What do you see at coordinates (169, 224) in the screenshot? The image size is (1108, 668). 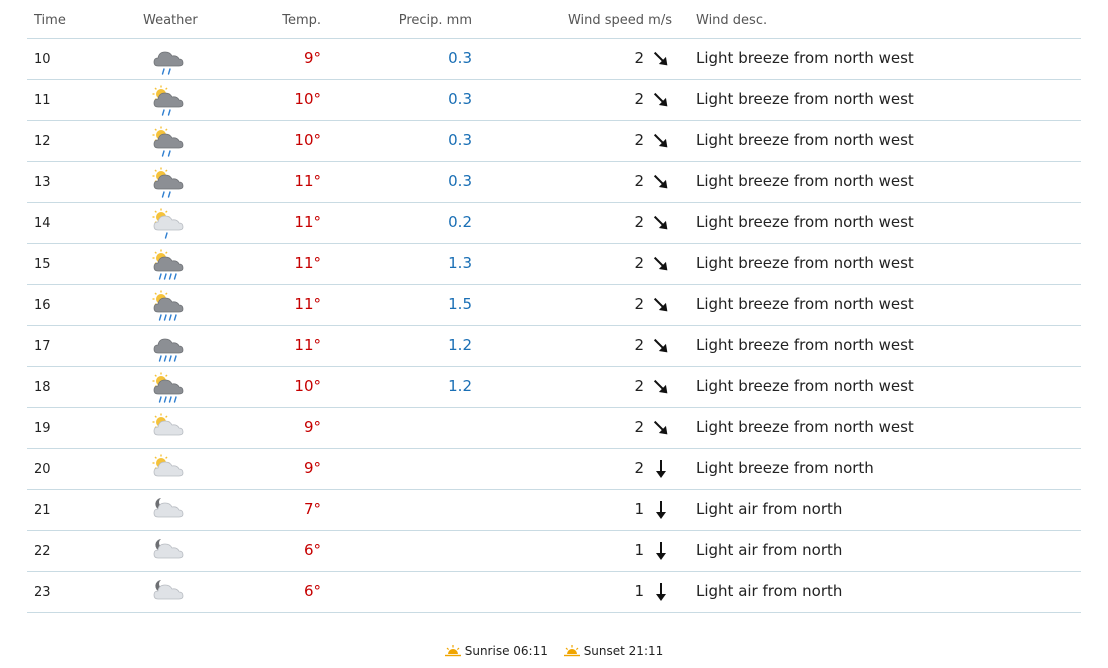 I see `partly-sunny-light-rain-icon` at bounding box center [169, 224].